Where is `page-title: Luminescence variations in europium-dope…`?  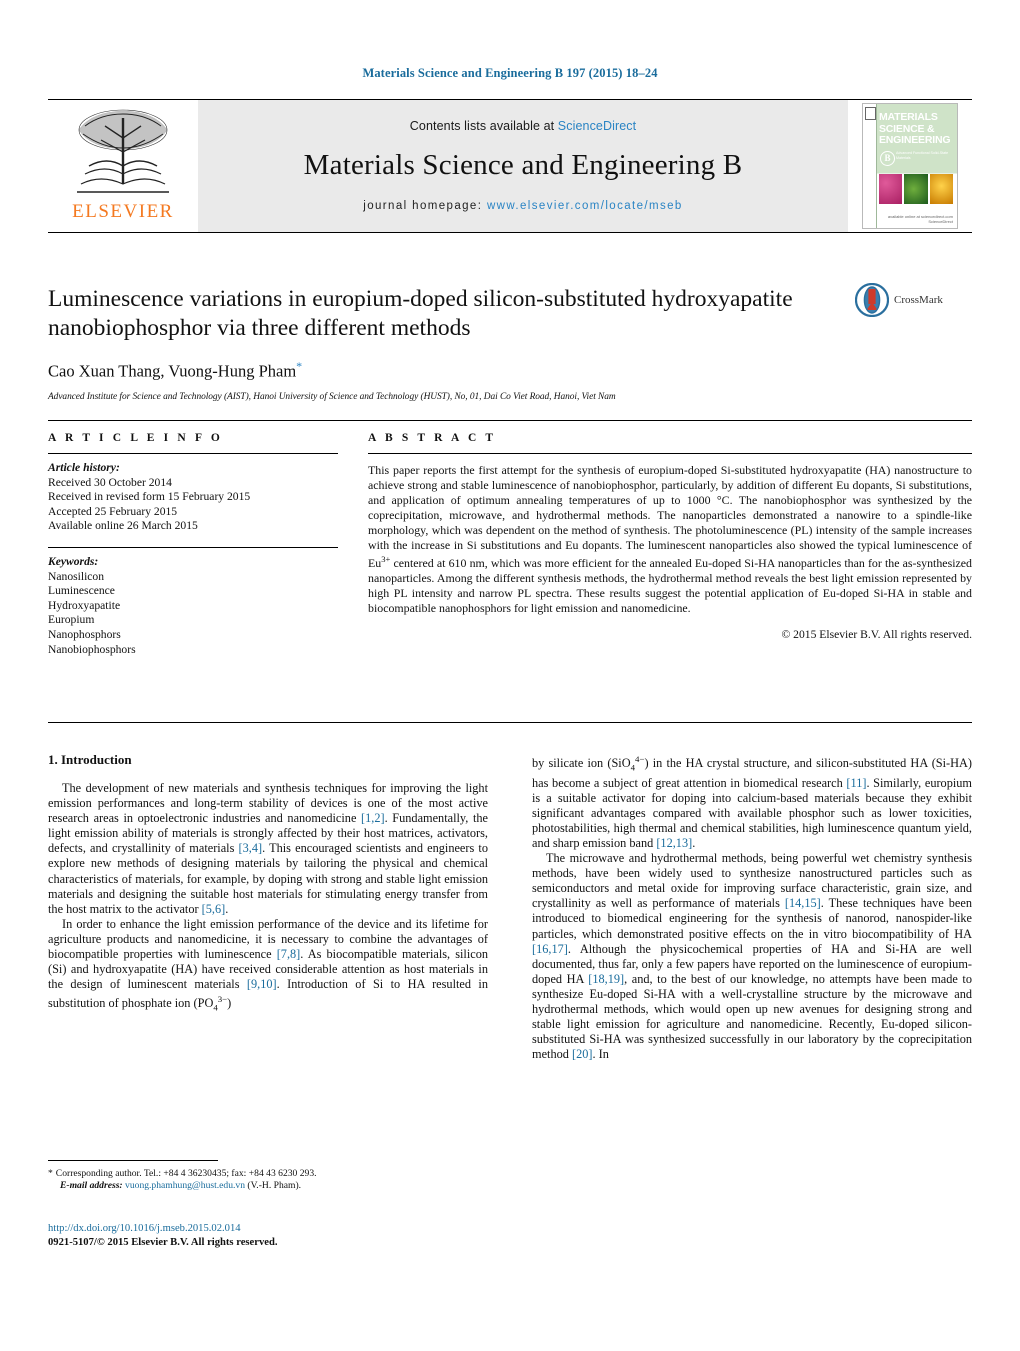
page-title: Luminescence variations in europium-dope… is located at coordinates (420, 313).